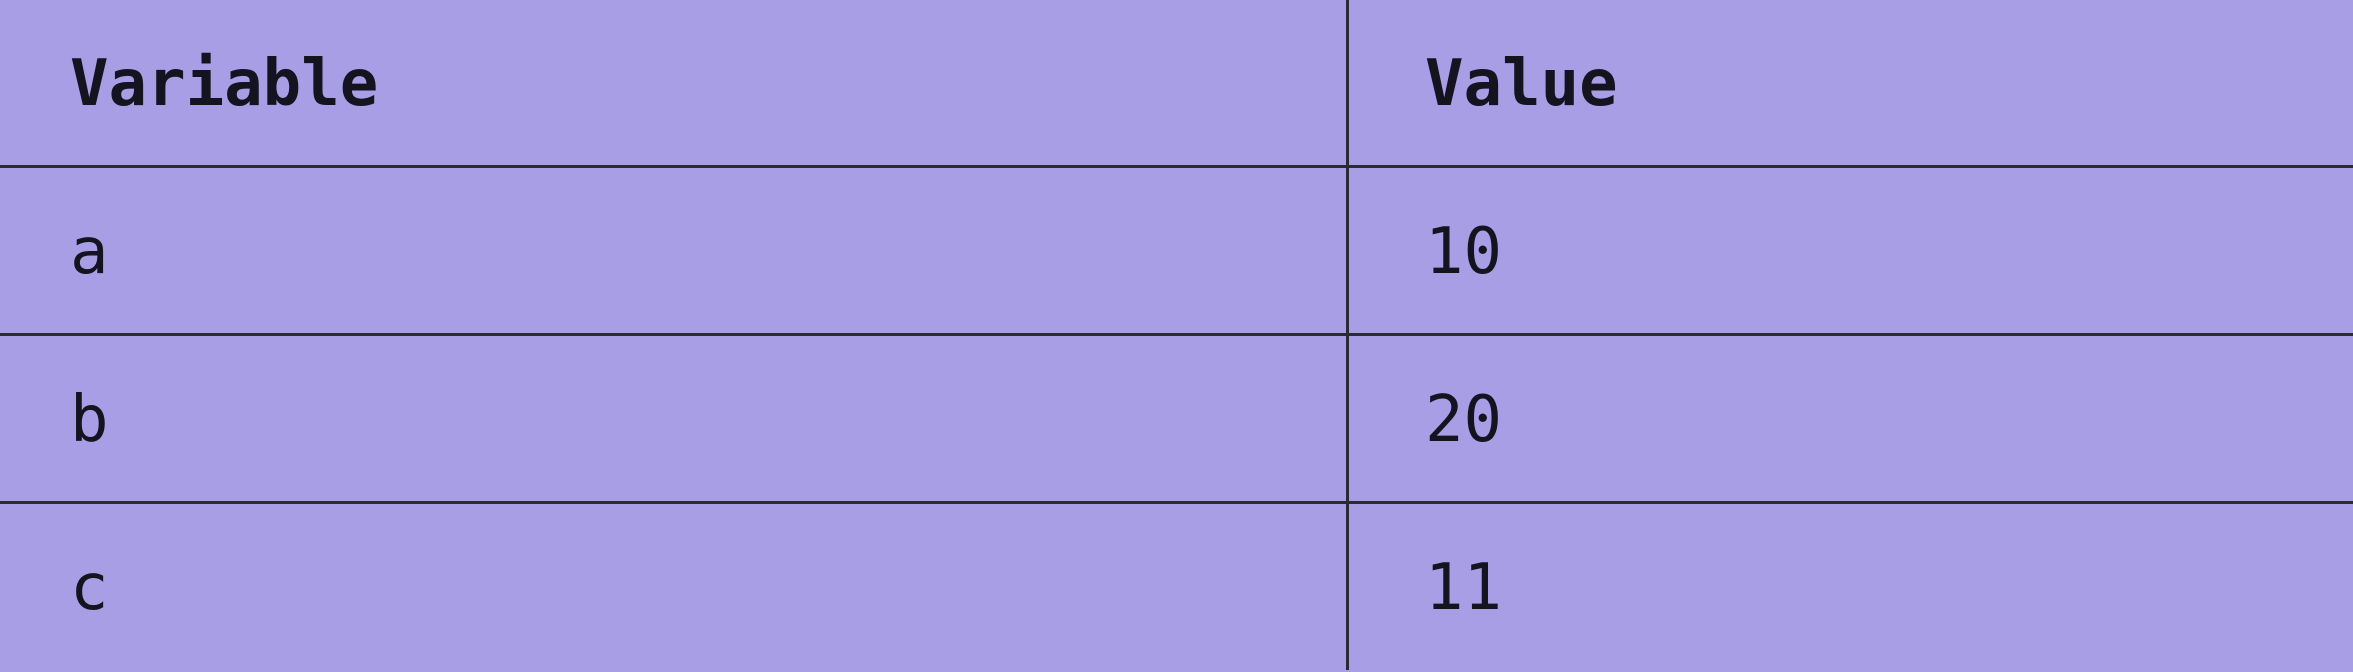 Image resolution: width=2353 pixels, height=672 pixels. I want to click on value-cell: 10, so click(1464, 251).